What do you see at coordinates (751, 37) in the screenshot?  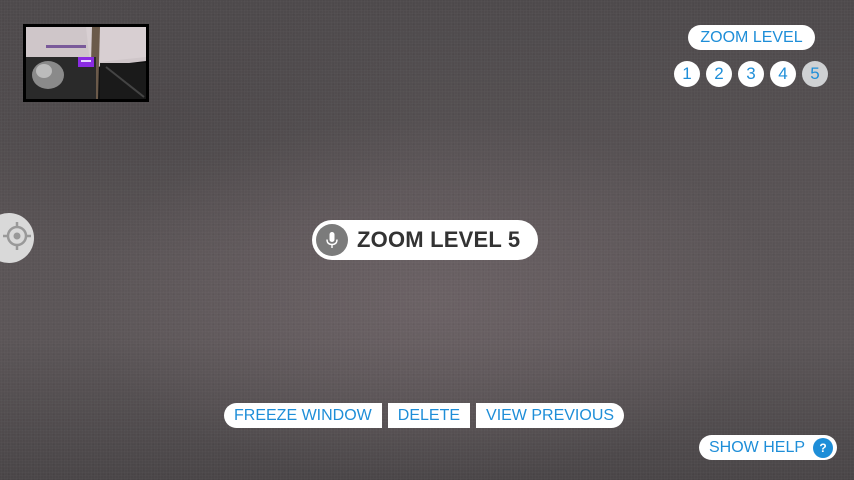 I see `zoom-level-title: ZOOM LEVEL` at bounding box center [751, 37].